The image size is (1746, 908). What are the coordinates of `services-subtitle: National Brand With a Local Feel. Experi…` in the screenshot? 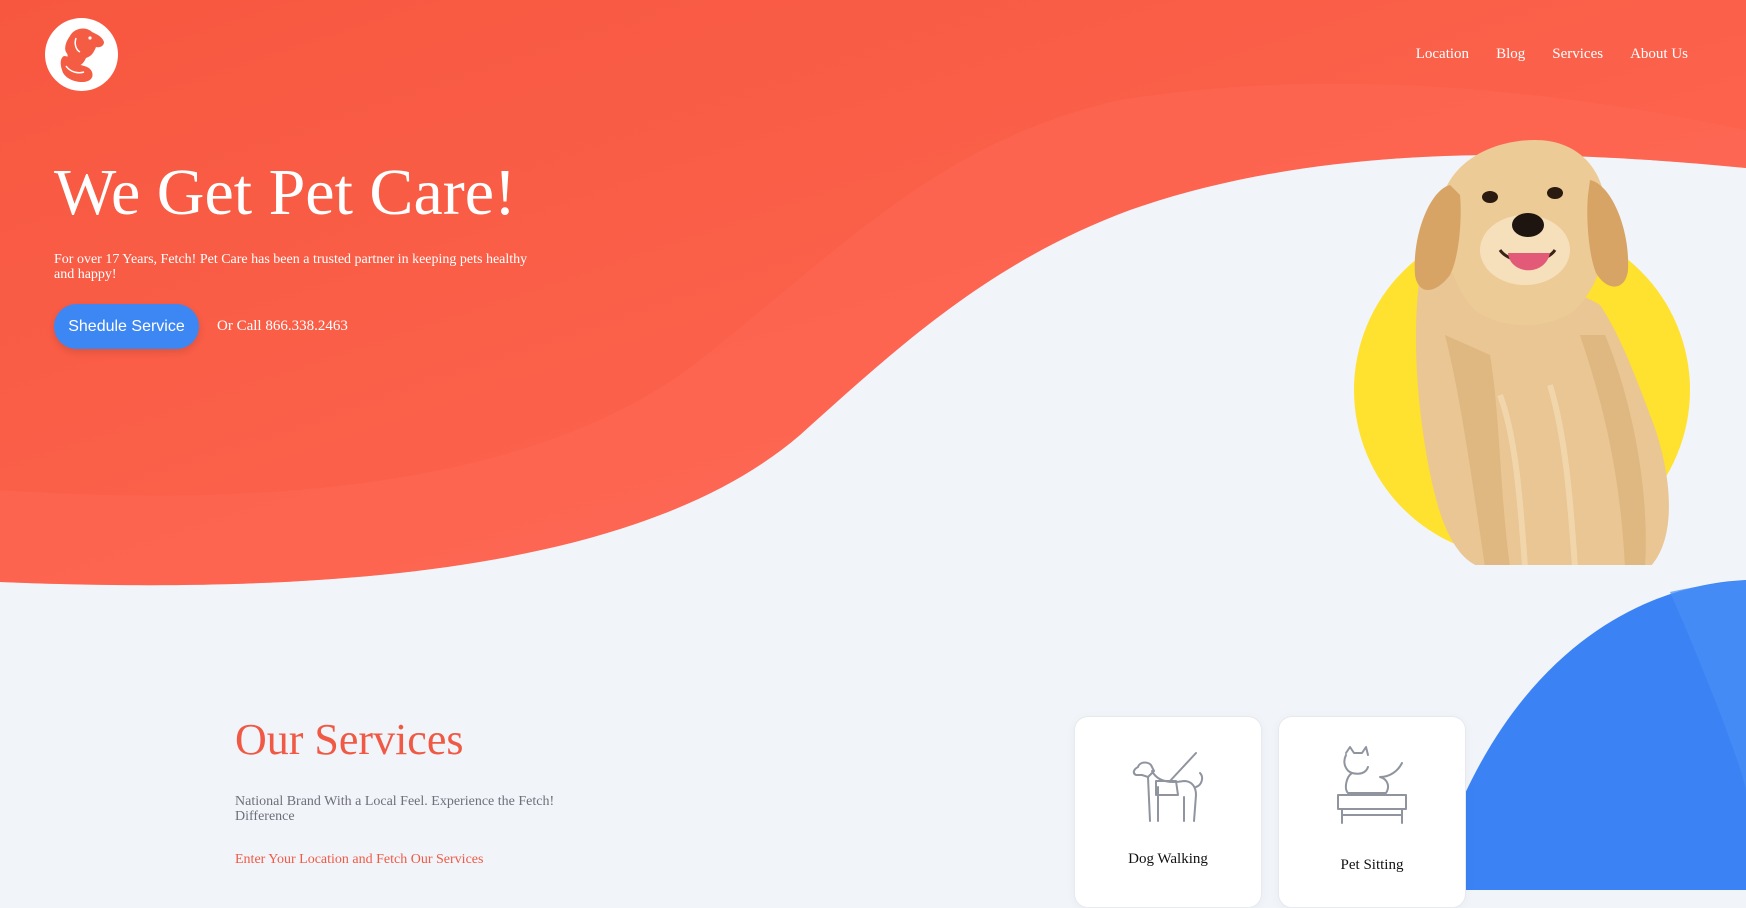 It's located at (395, 809).